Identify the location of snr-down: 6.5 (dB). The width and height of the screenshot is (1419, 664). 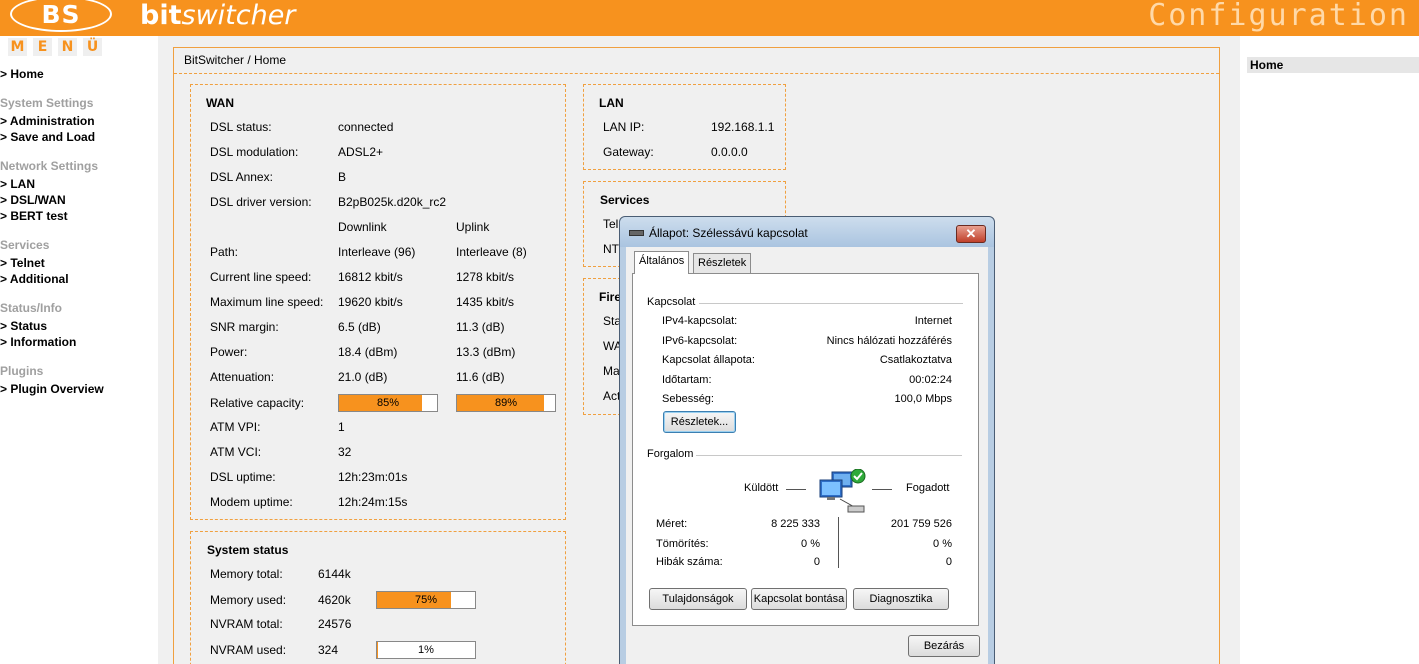
(359, 327).